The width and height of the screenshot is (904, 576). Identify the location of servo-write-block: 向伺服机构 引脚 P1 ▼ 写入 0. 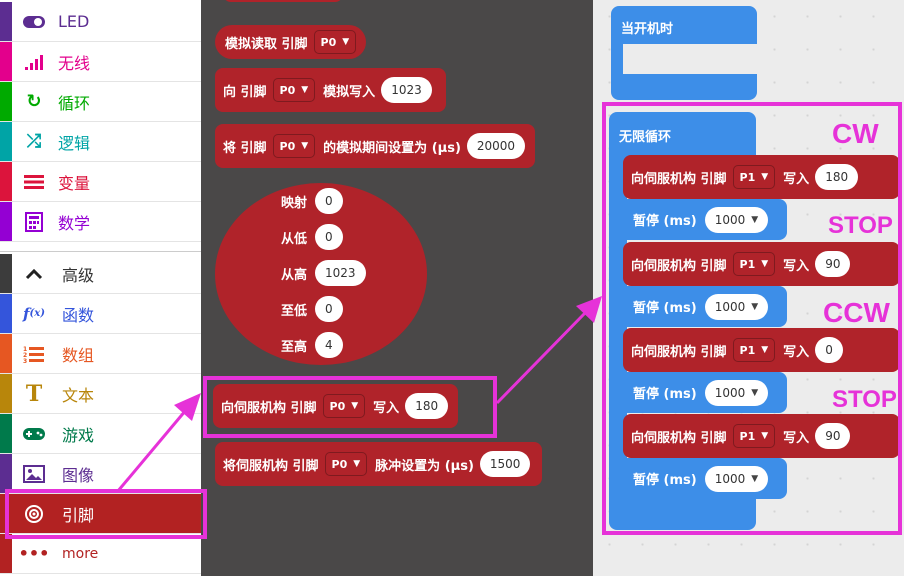
(761, 350).